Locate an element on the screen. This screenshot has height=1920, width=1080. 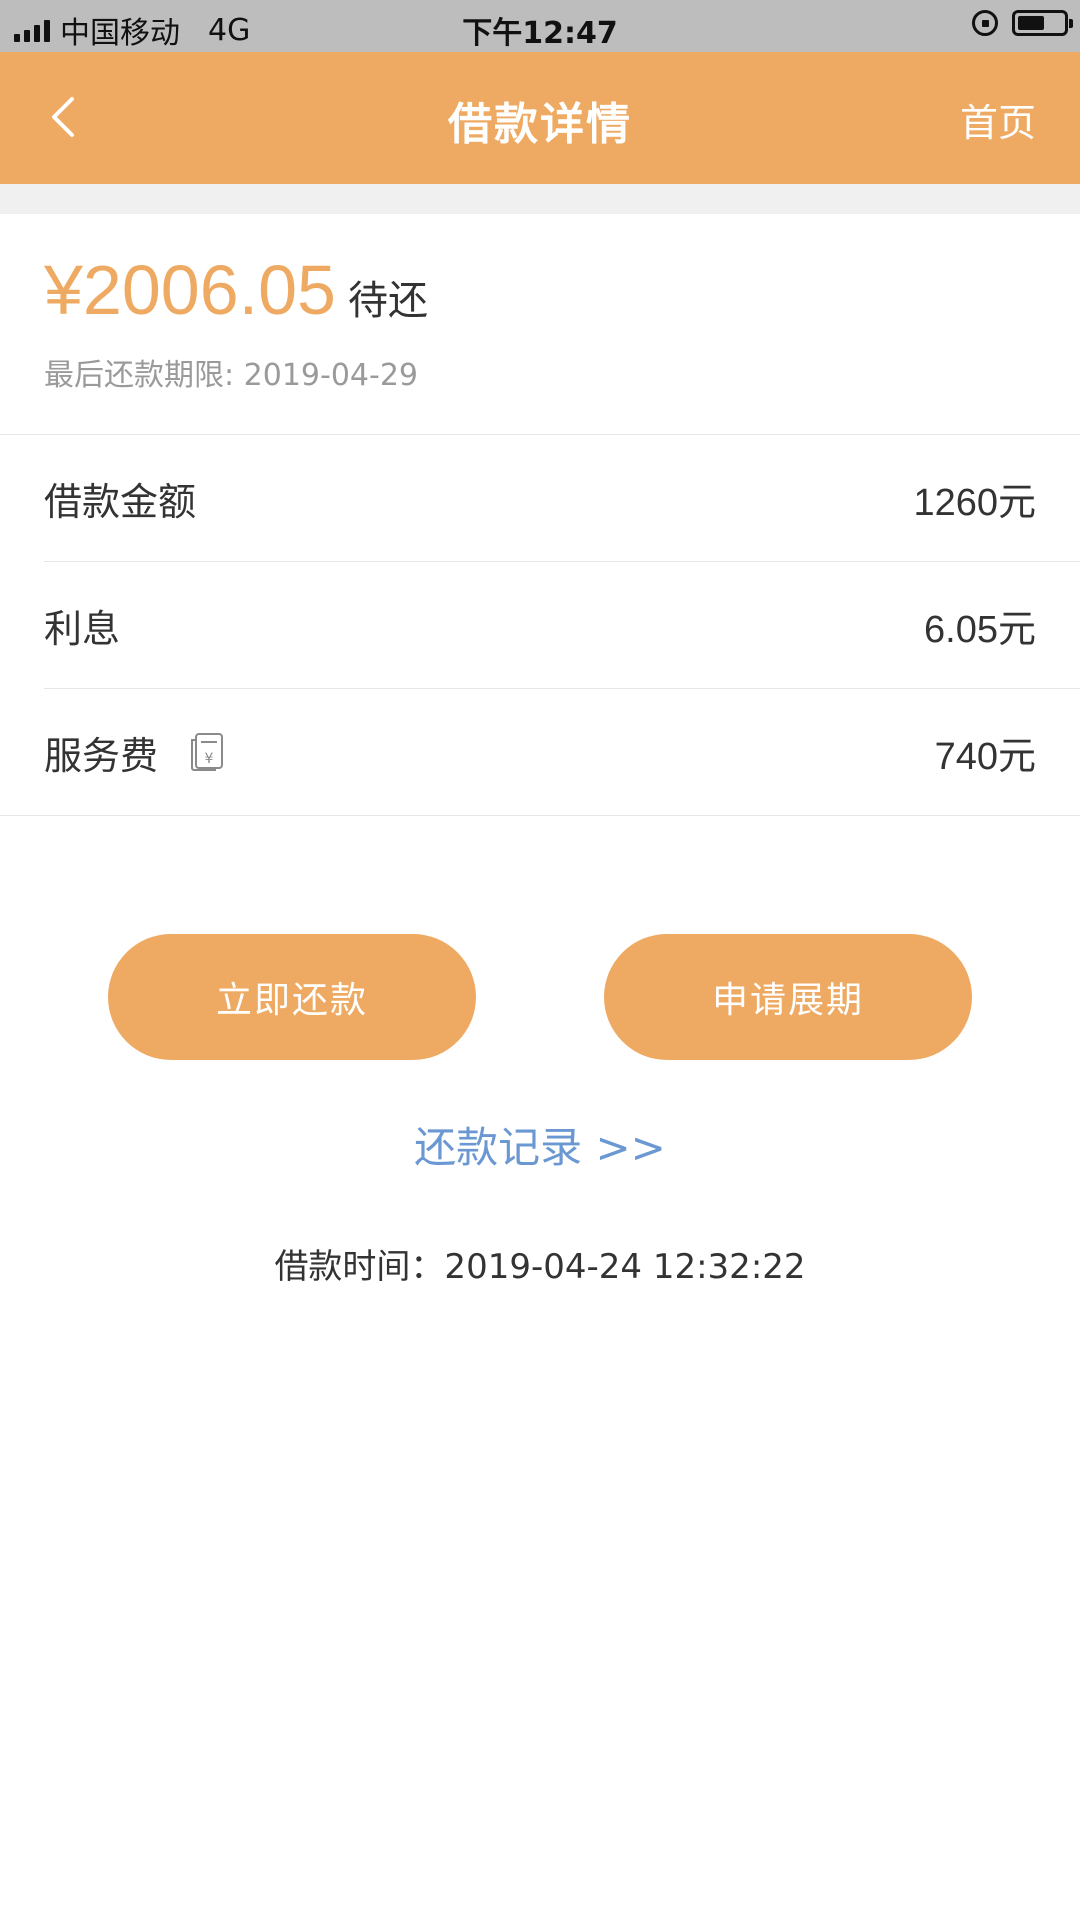
receipt-icon: ¥ is located at coordinates (207, 752).